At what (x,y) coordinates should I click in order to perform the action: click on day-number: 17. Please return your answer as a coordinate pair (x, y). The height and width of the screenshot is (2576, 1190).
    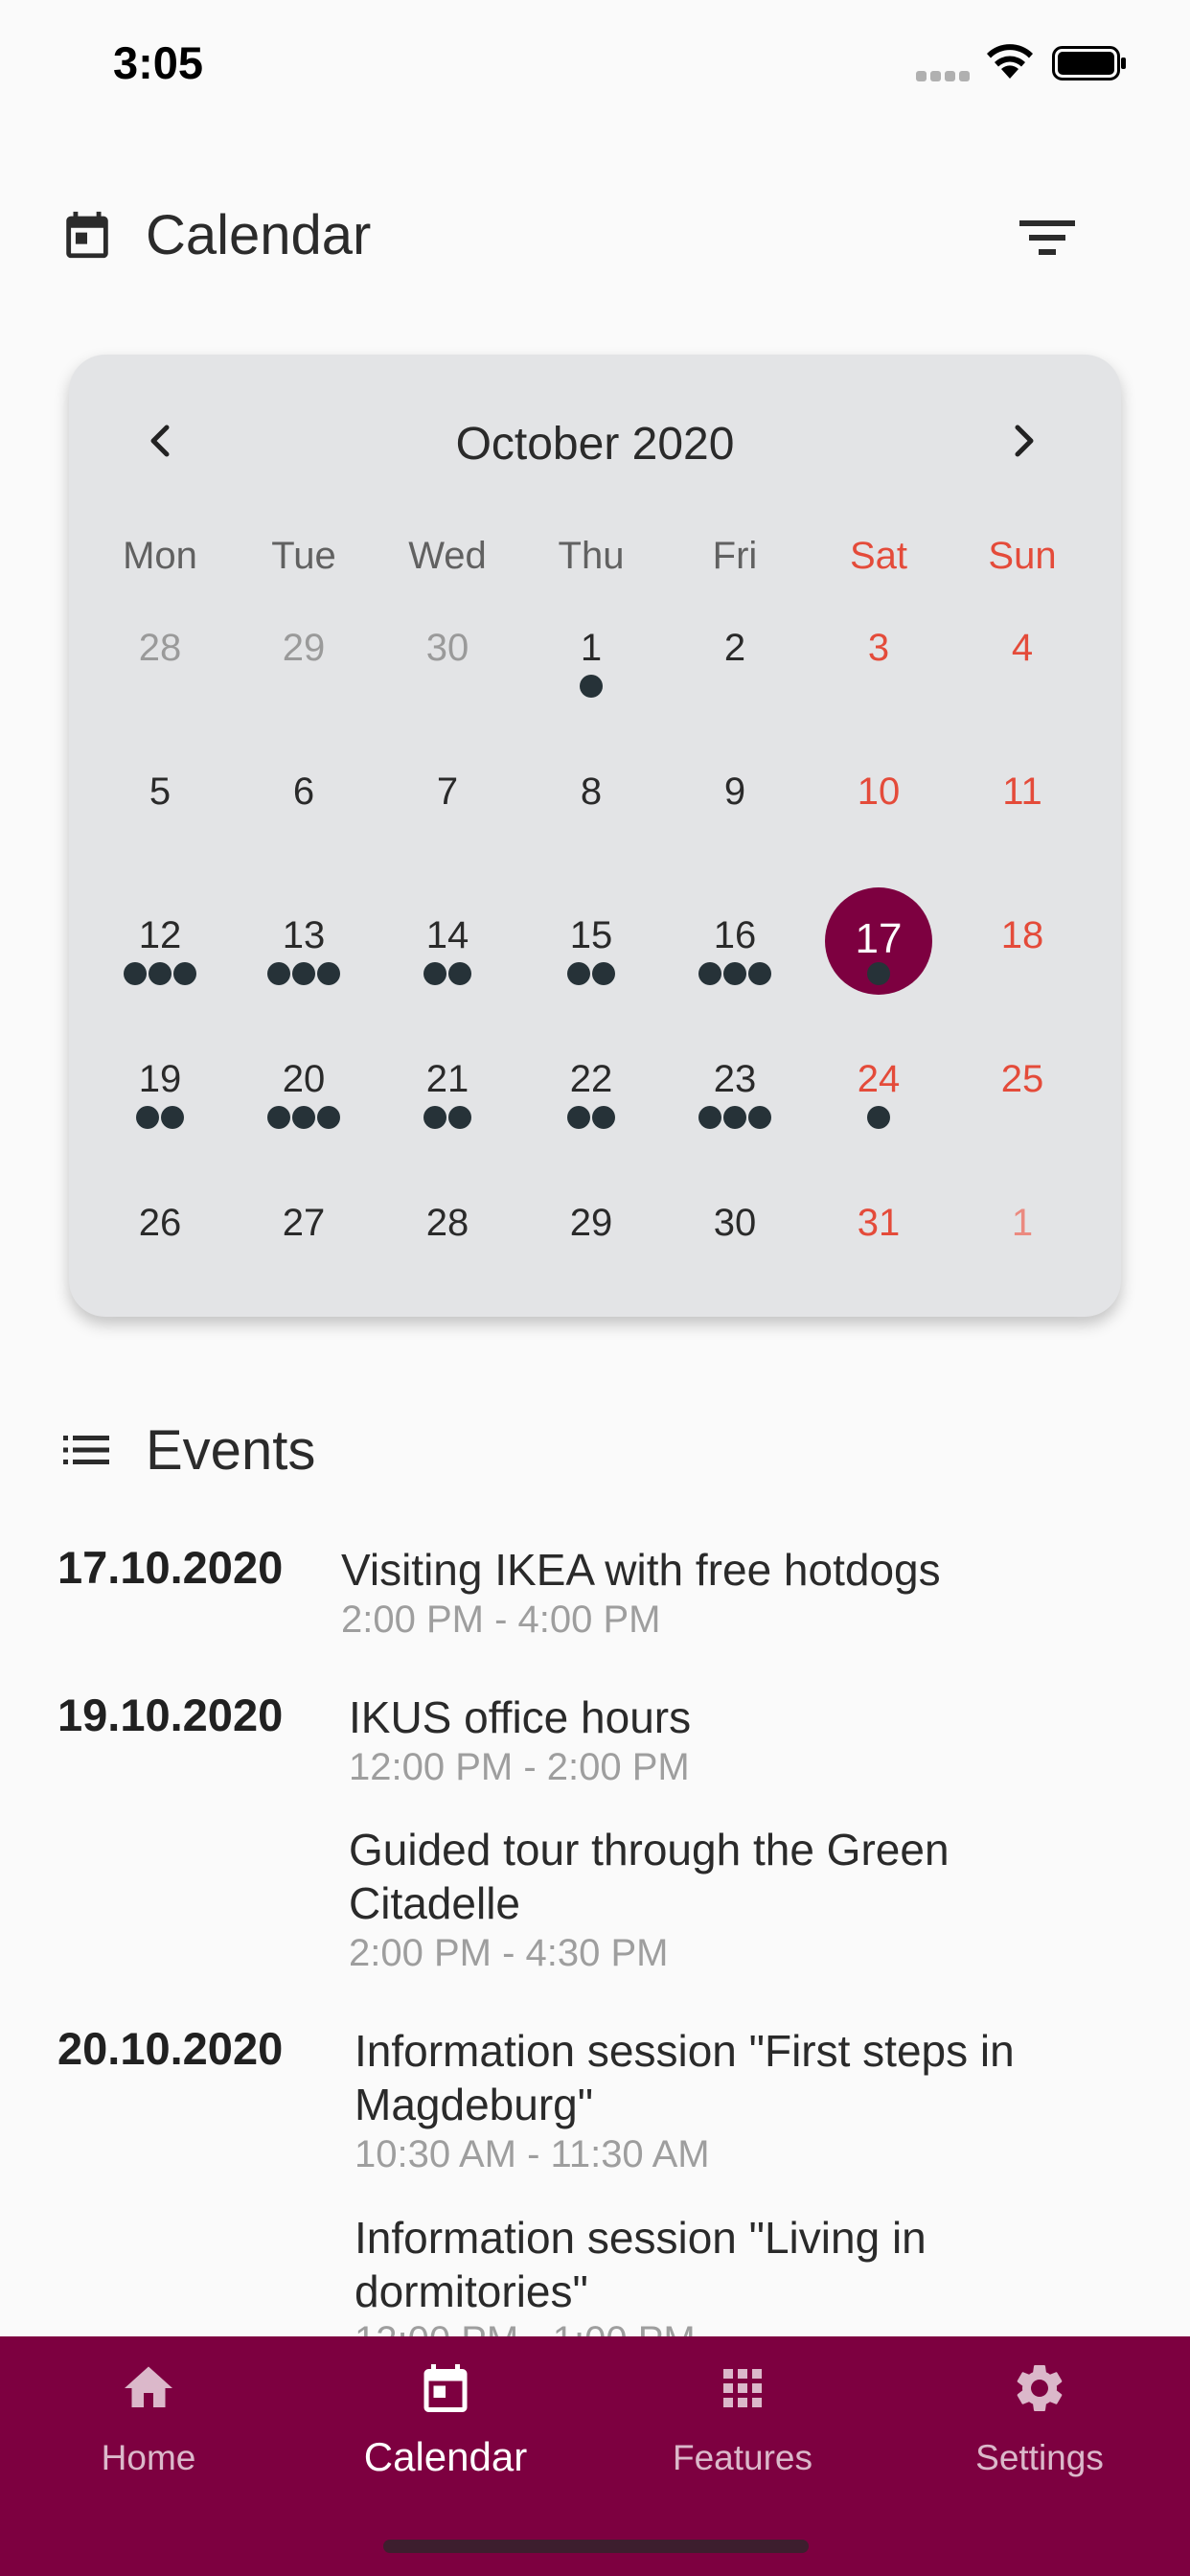
    Looking at the image, I should click on (879, 938).